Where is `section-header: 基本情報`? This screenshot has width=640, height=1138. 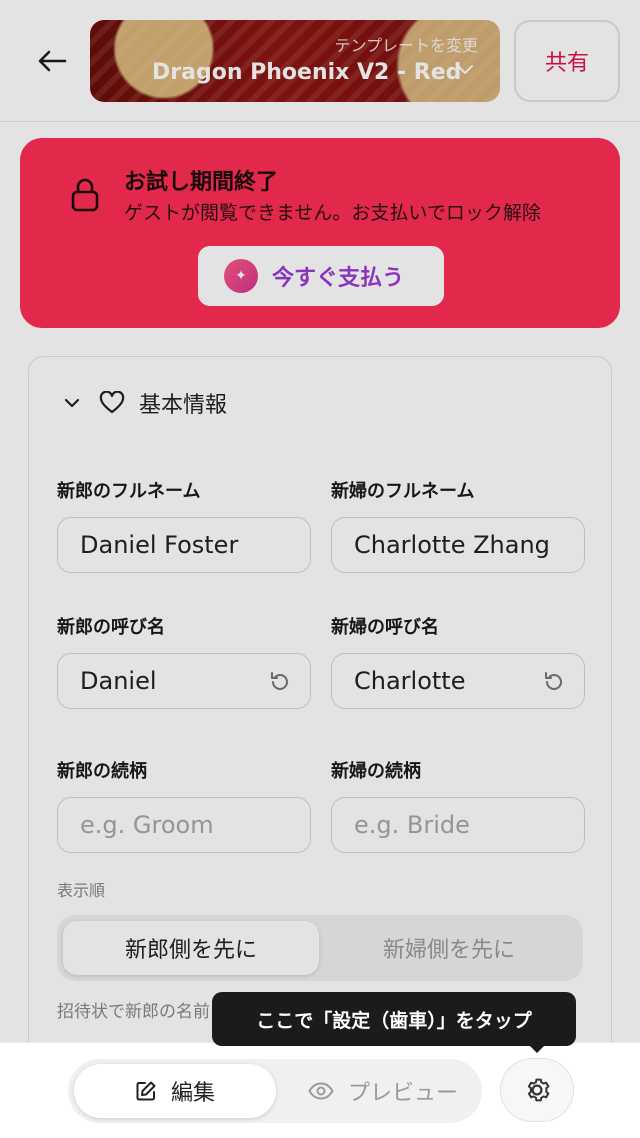
section-header: 基本情報 is located at coordinates (145, 403).